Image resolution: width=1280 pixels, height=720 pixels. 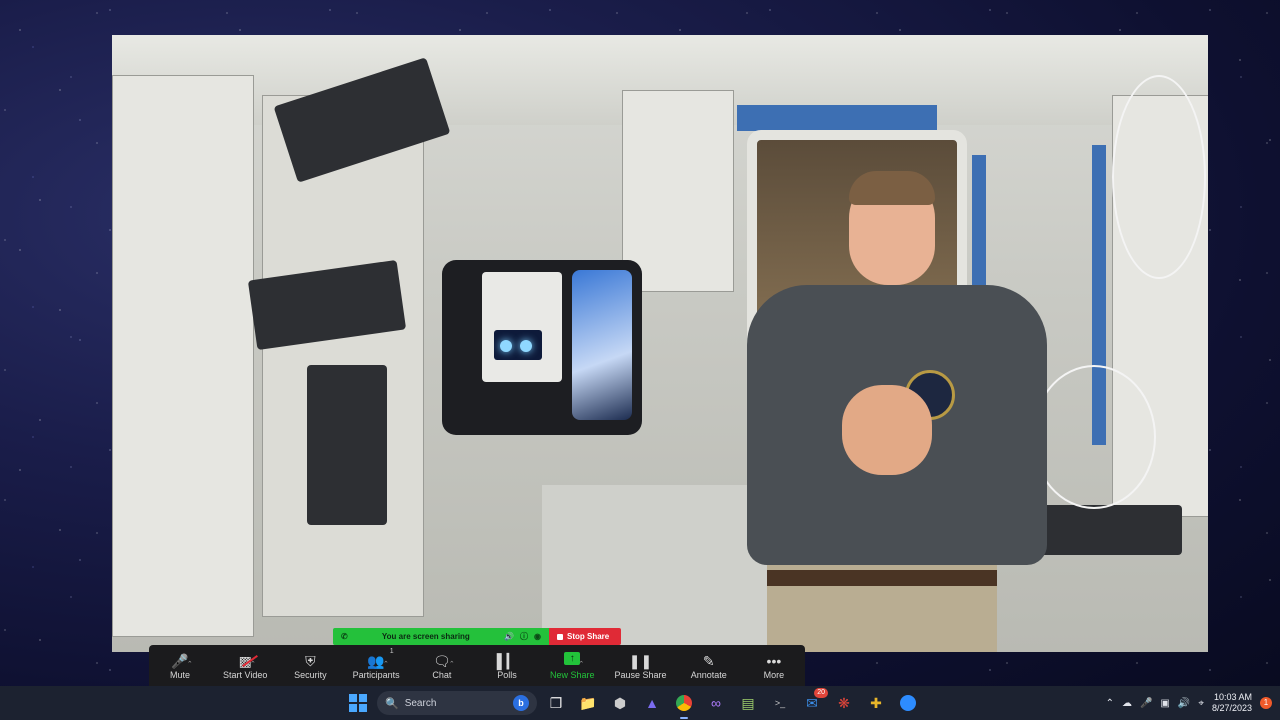 I want to click on more-button: ••• More, so click(x=774, y=666).